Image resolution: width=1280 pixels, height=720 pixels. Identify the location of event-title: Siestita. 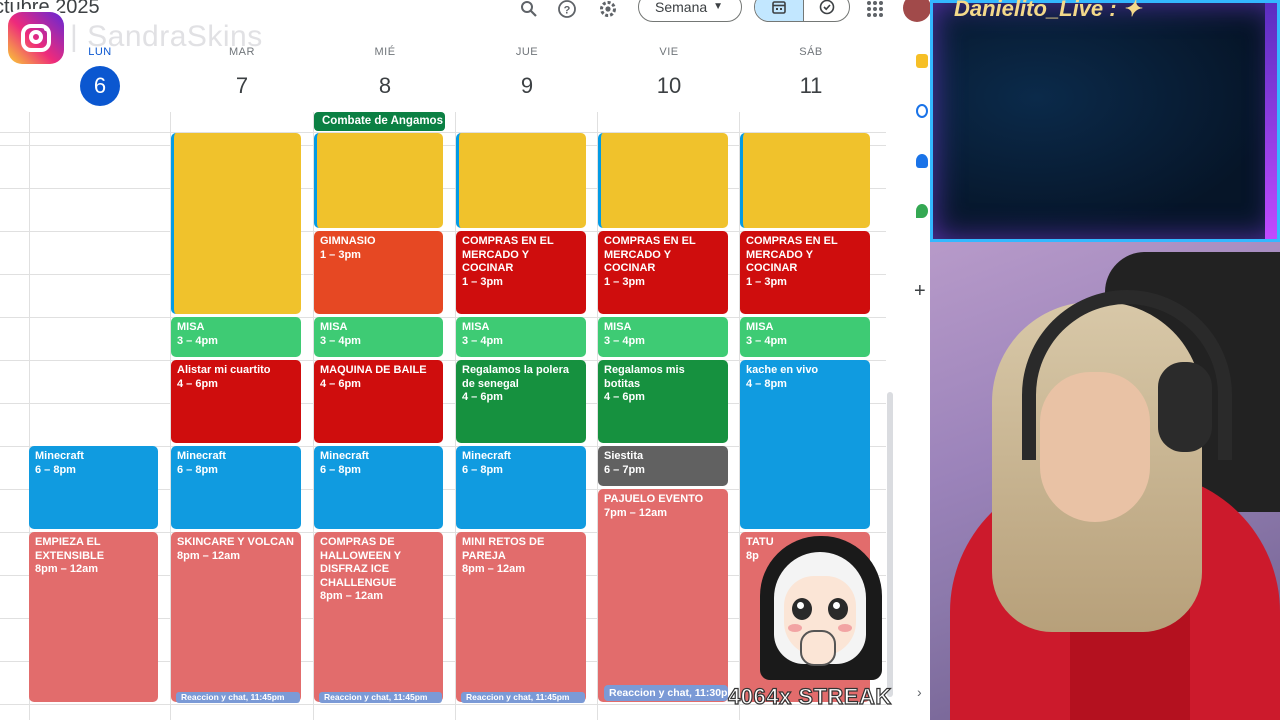
(624, 456).